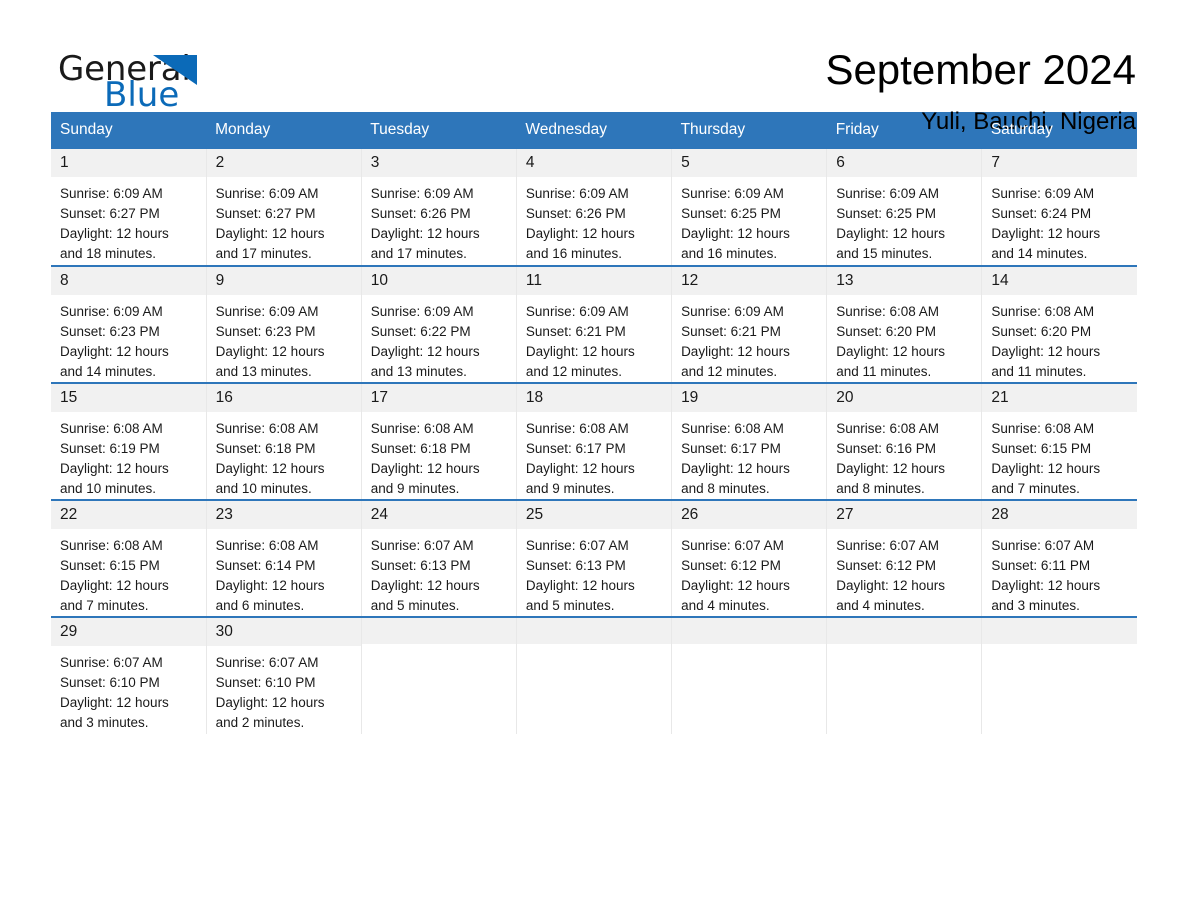 This screenshot has height=918, width=1188. Describe the element at coordinates (104, 723) in the screenshot. I see `daylight-line2-text: and 3 minutes.` at that location.